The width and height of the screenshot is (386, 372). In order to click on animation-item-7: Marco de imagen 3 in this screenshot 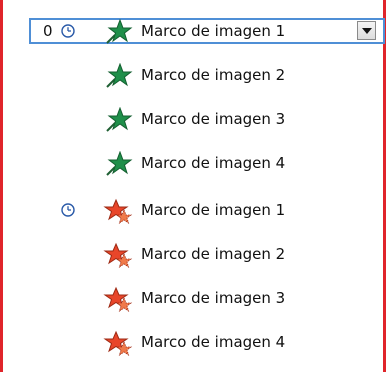, I will do `click(193, 298)`.